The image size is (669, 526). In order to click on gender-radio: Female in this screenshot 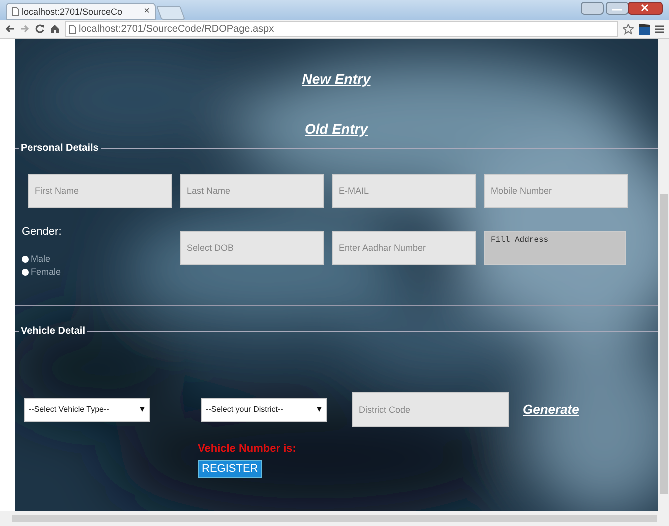, I will do `click(97, 272)`.